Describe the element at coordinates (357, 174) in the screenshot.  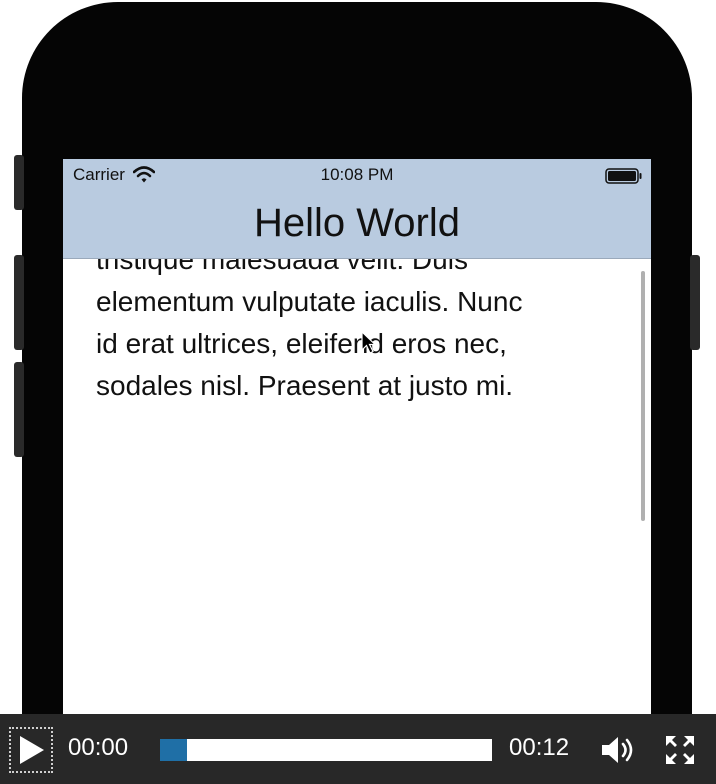
I see `status-time: 10:08 PM` at that location.